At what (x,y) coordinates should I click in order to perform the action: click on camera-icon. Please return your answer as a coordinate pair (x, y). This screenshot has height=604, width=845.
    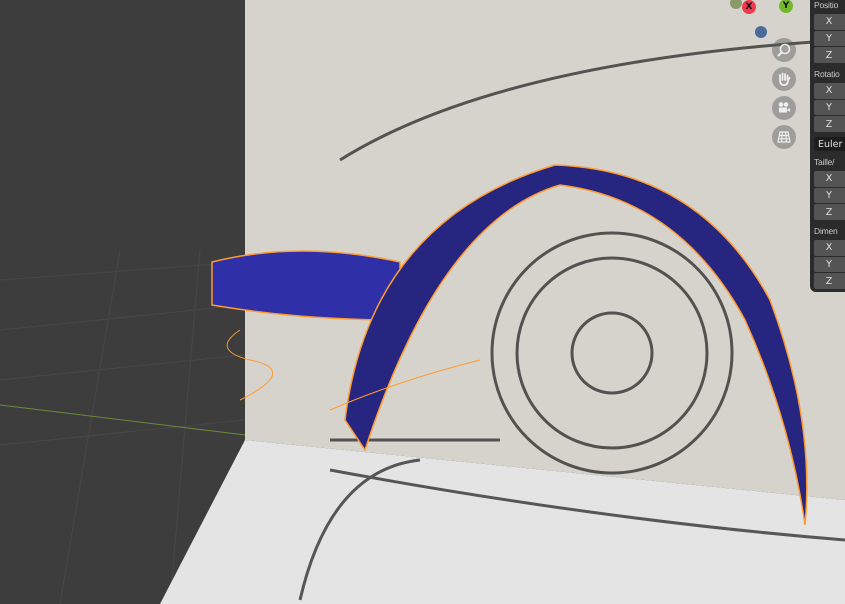
    Looking at the image, I should click on (784, 108).